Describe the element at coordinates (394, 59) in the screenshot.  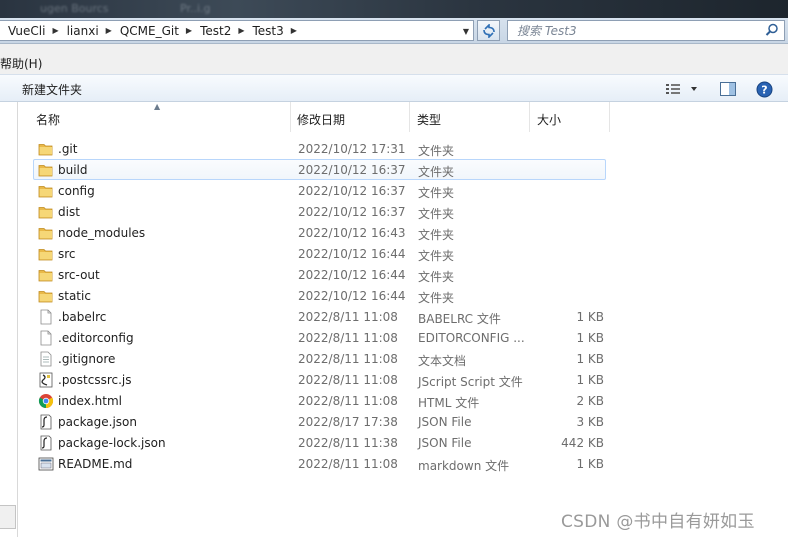
I see `menu-bar: 帮助(H)` at that location.